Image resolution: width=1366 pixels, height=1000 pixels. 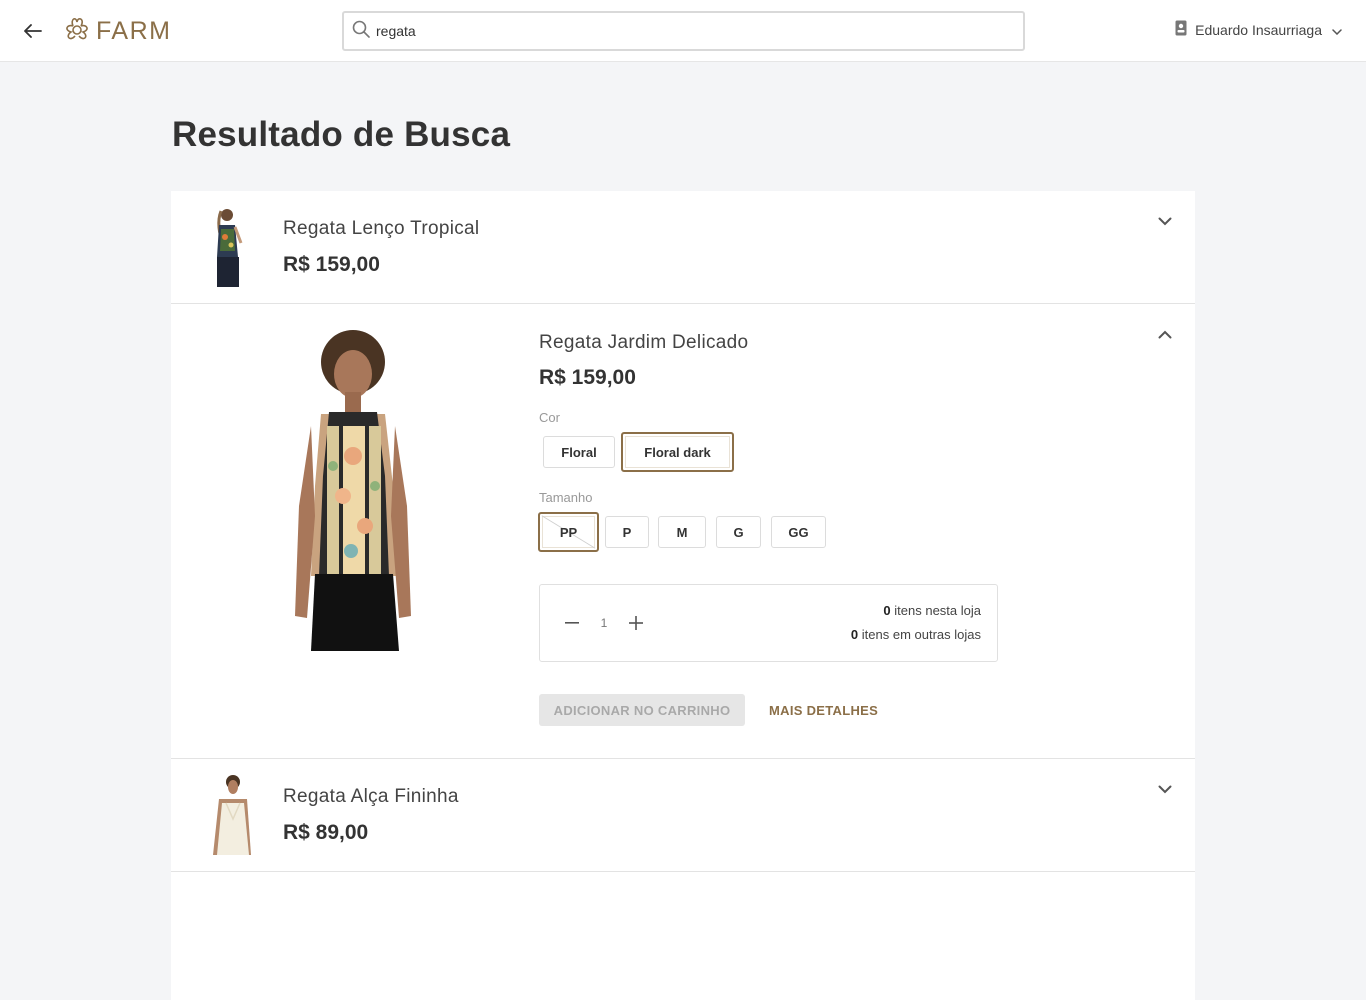 I want to click on farm-logo: FARM, so click(x=116, y=31).